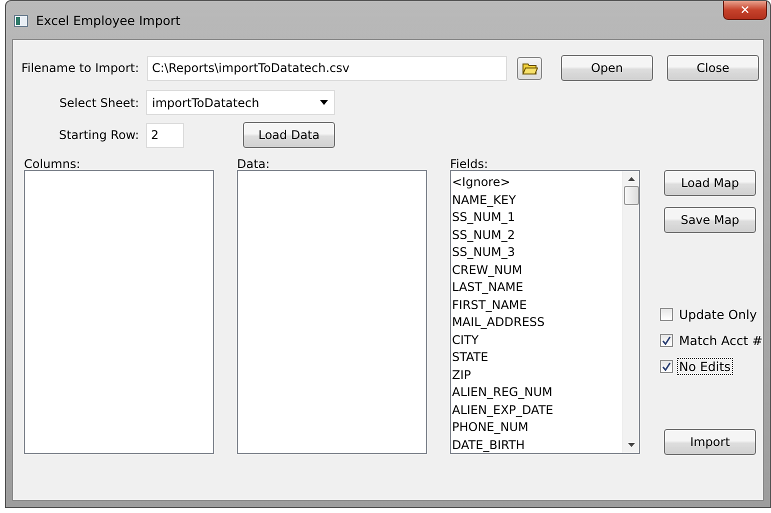 The height and width of the screenshot is (513, 771). I want to click on filename-field: C:\Reports\importToDatatech.csv, so click(327, 68).